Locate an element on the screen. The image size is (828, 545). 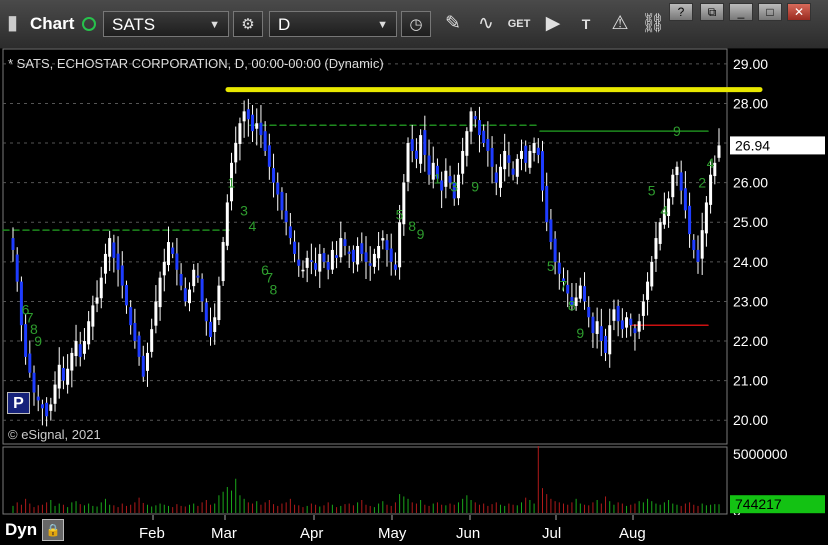
text-tool-button: T is located at coordinates (586, 24).